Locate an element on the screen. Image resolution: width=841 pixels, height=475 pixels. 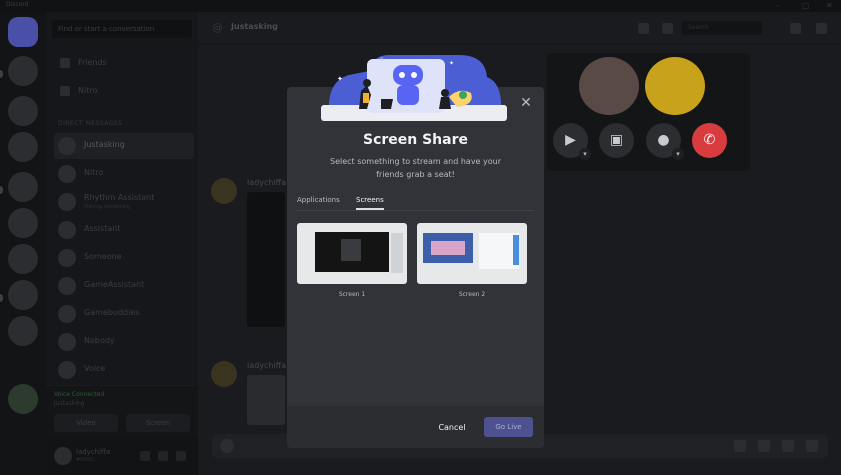
maximize-button: ▢ is located at coordinates (806, 6).